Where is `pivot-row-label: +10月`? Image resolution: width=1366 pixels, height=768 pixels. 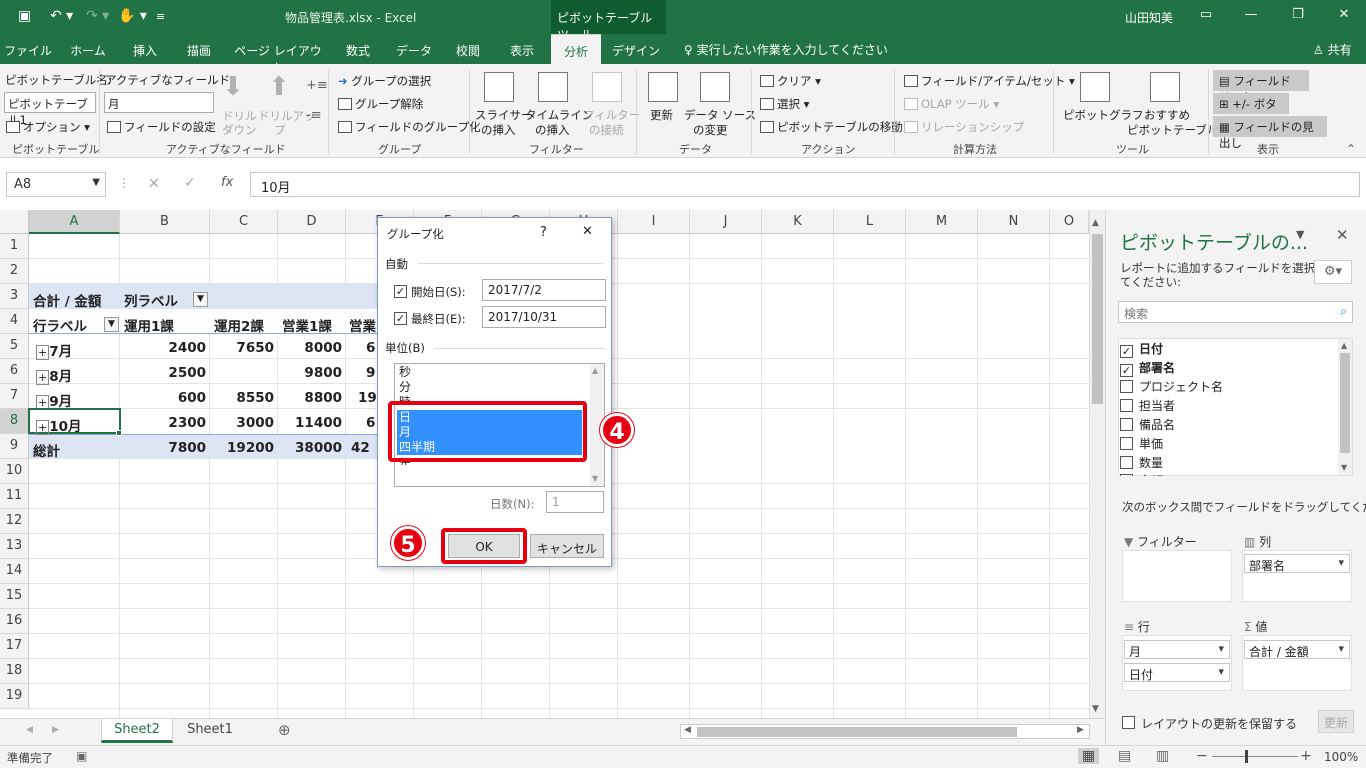
pivot-row-label: +10月 is located at coordinates (59, 423).